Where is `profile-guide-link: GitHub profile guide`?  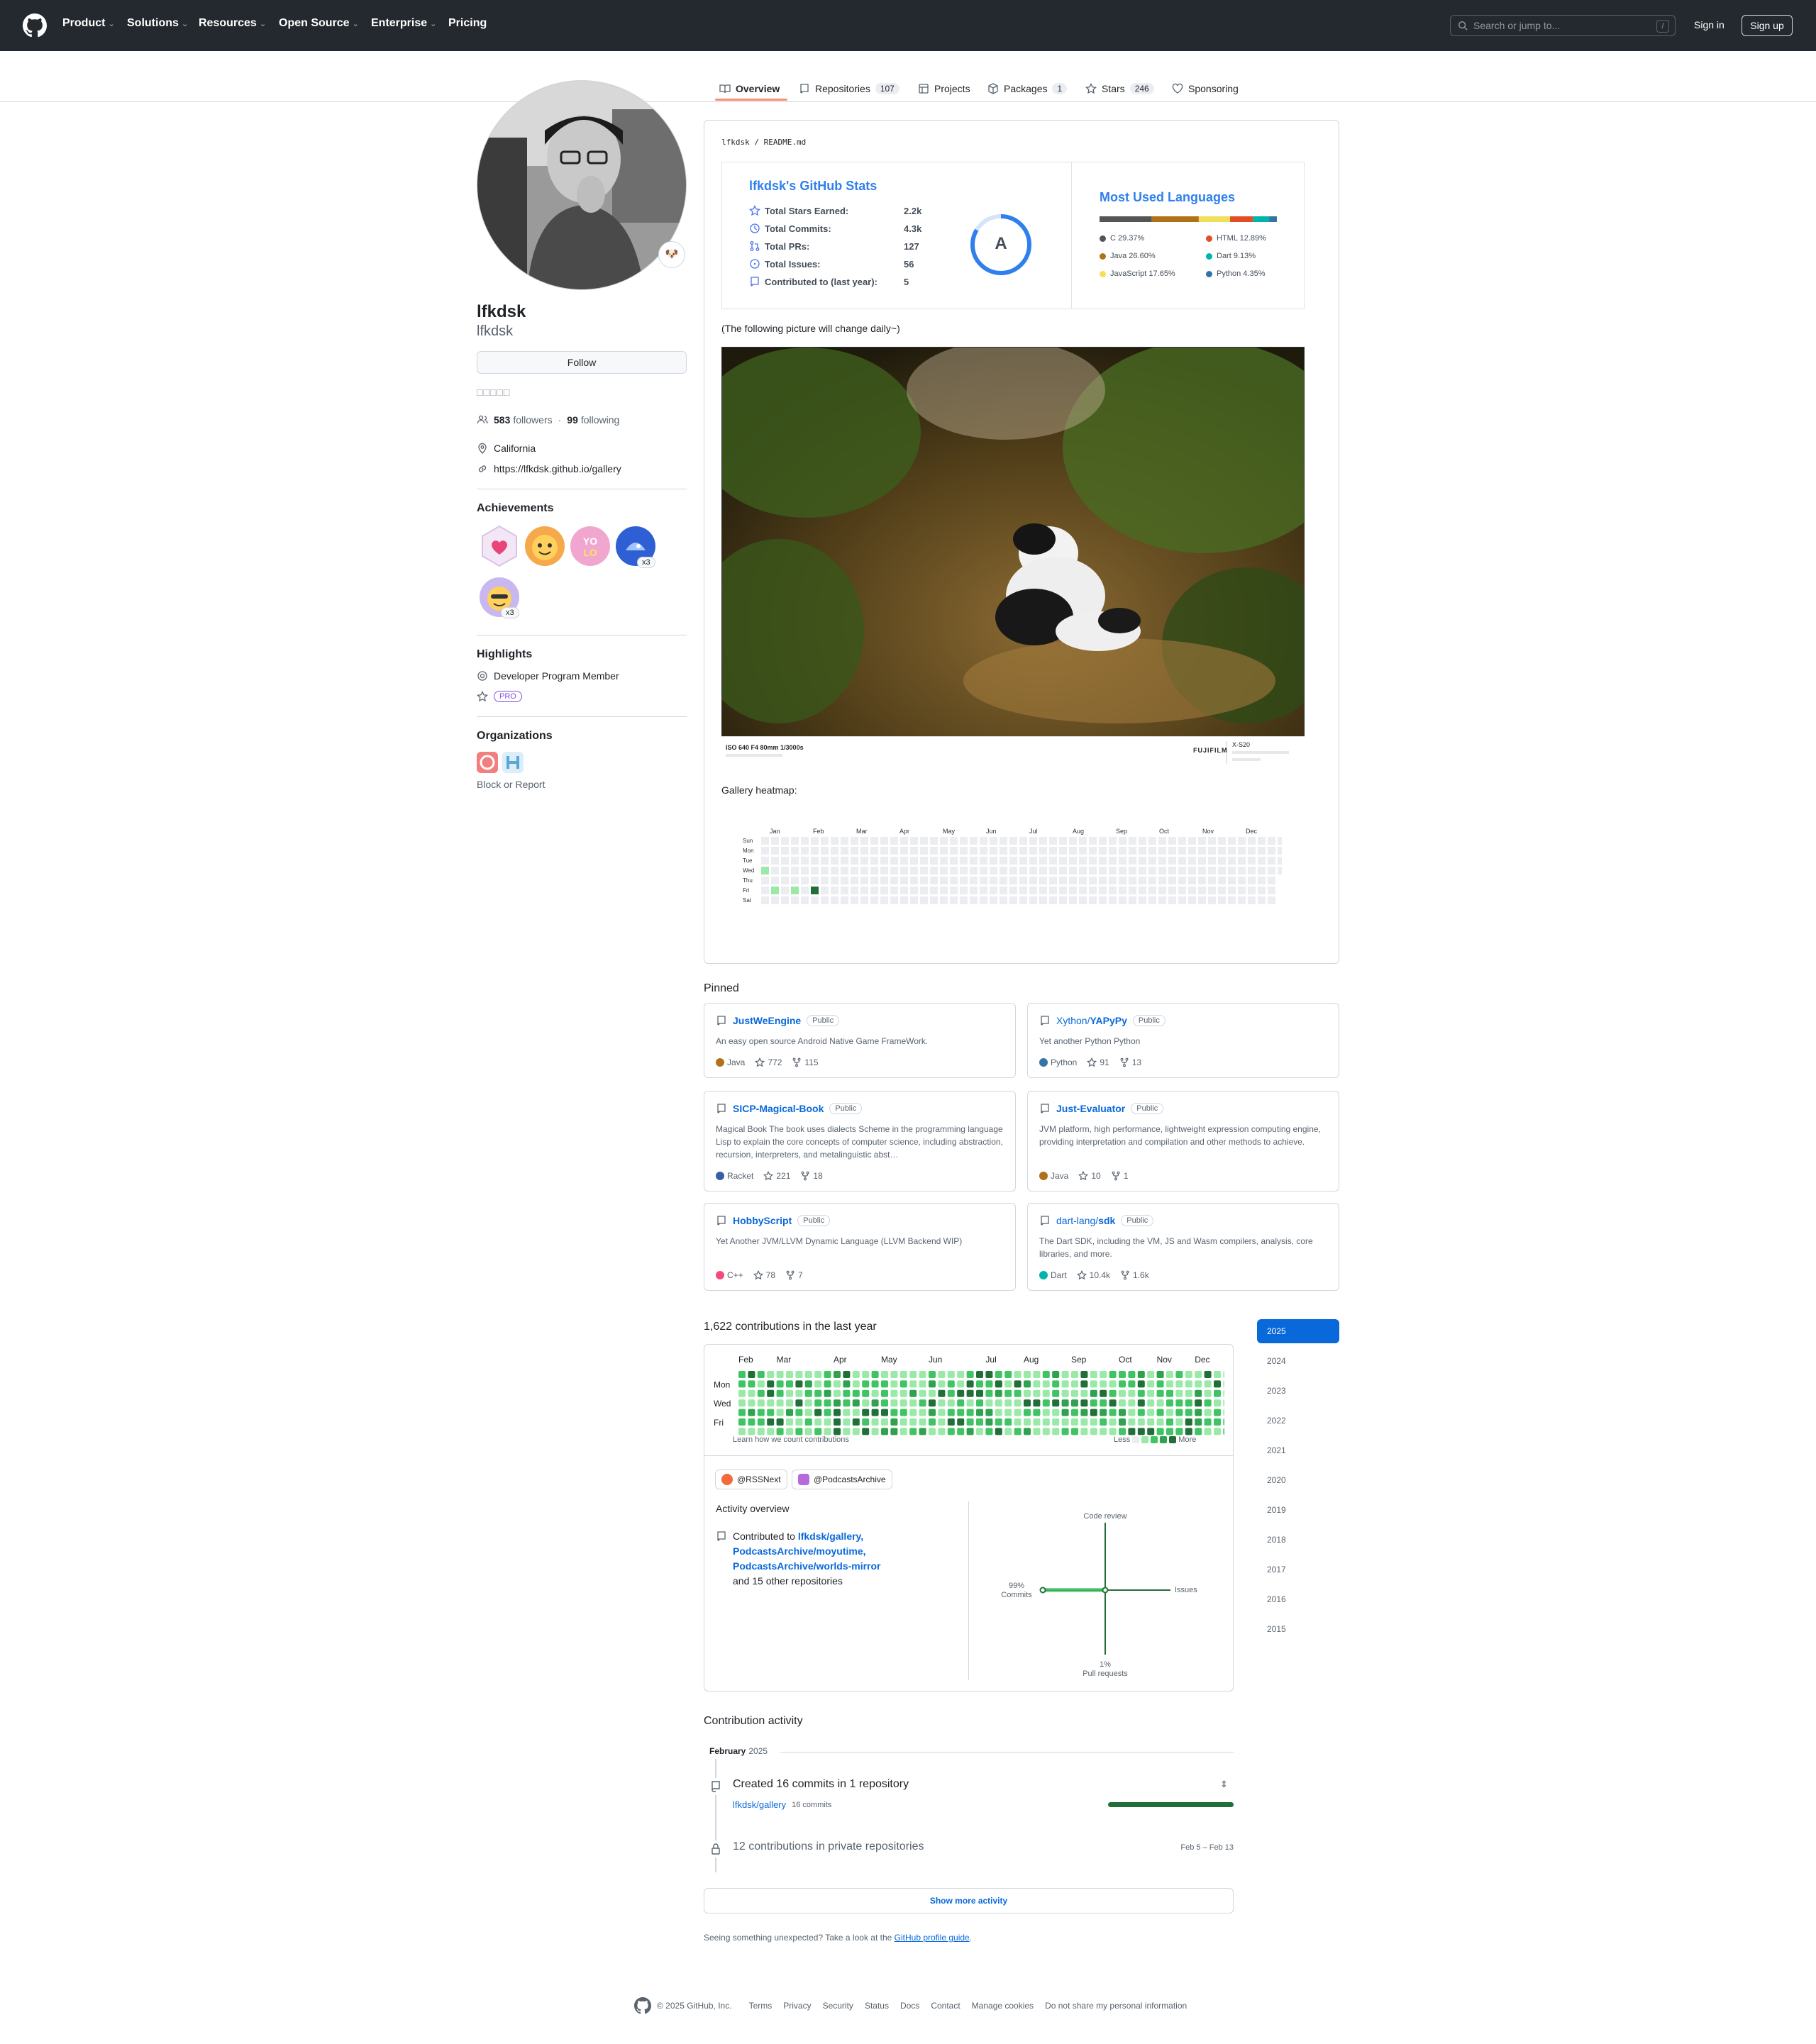 profile-guide-link: GitHub profile guide is located at coordinates (932, 1938).